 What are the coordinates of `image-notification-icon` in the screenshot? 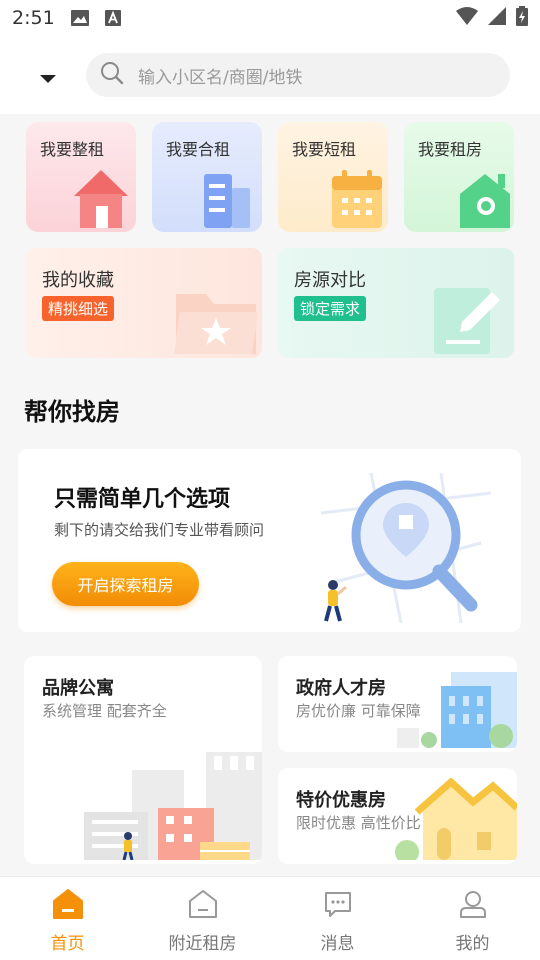 It's located at (79, 18).